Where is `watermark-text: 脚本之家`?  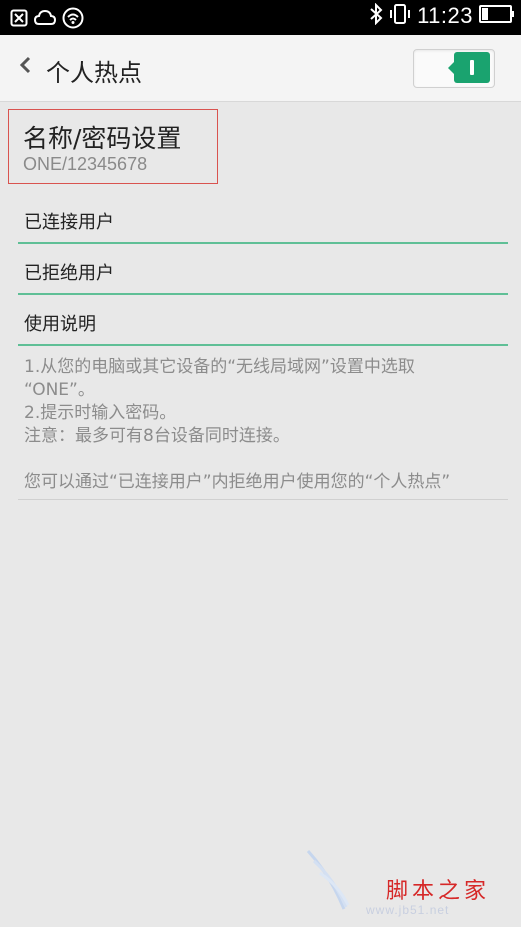 watermark-text: 脚本之家 is located at coordinates (438, 891).